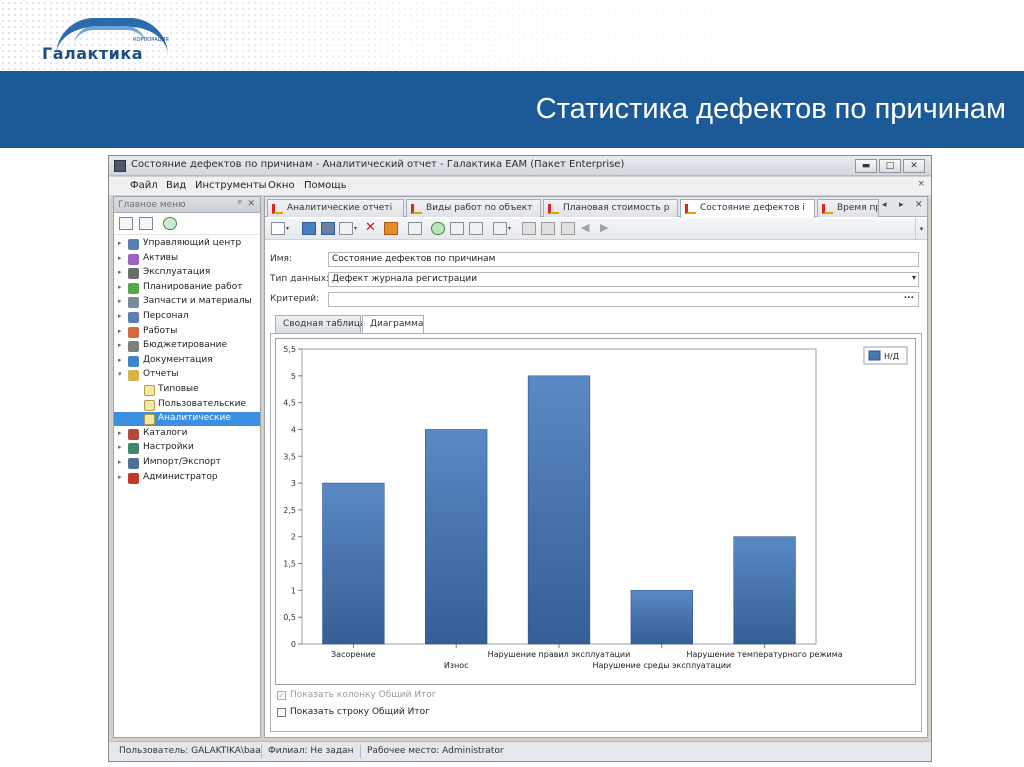  I want to click on expand-all-icon, so click(146, 223).